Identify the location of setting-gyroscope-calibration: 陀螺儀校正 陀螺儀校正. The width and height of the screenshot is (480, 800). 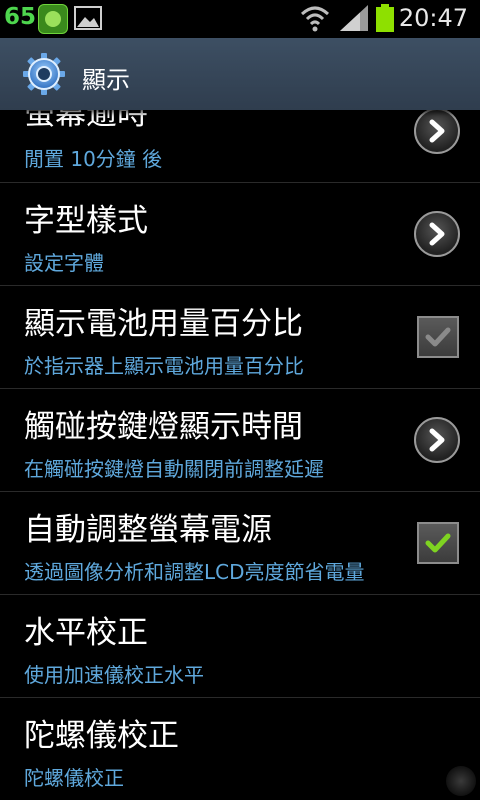
(240, 749).